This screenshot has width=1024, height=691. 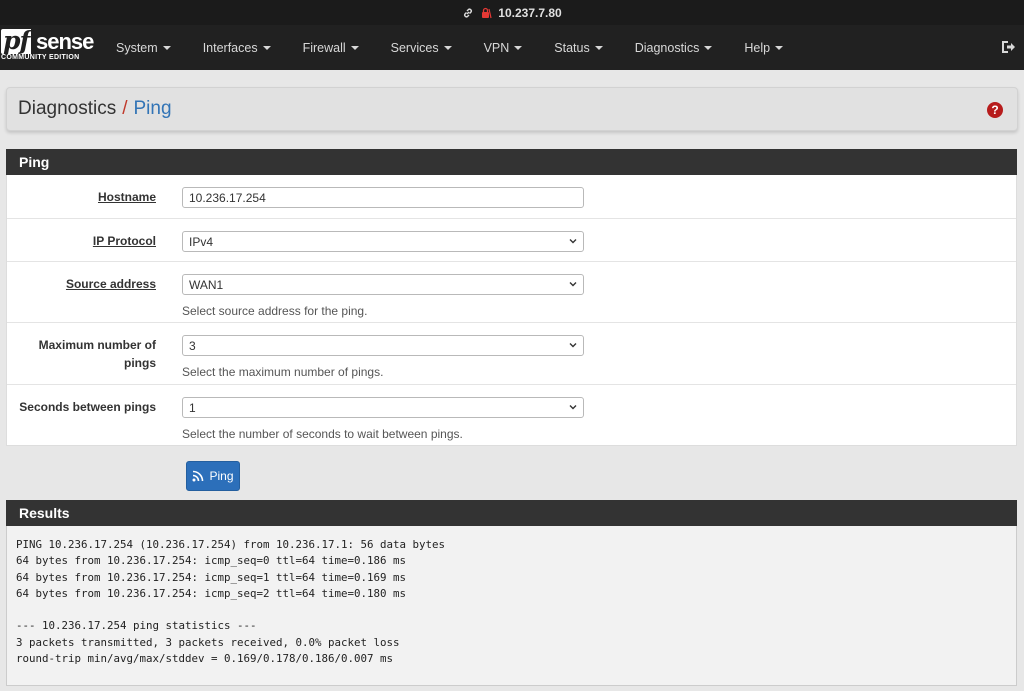 I want to click on link-icon, so click(x=468, y=12).